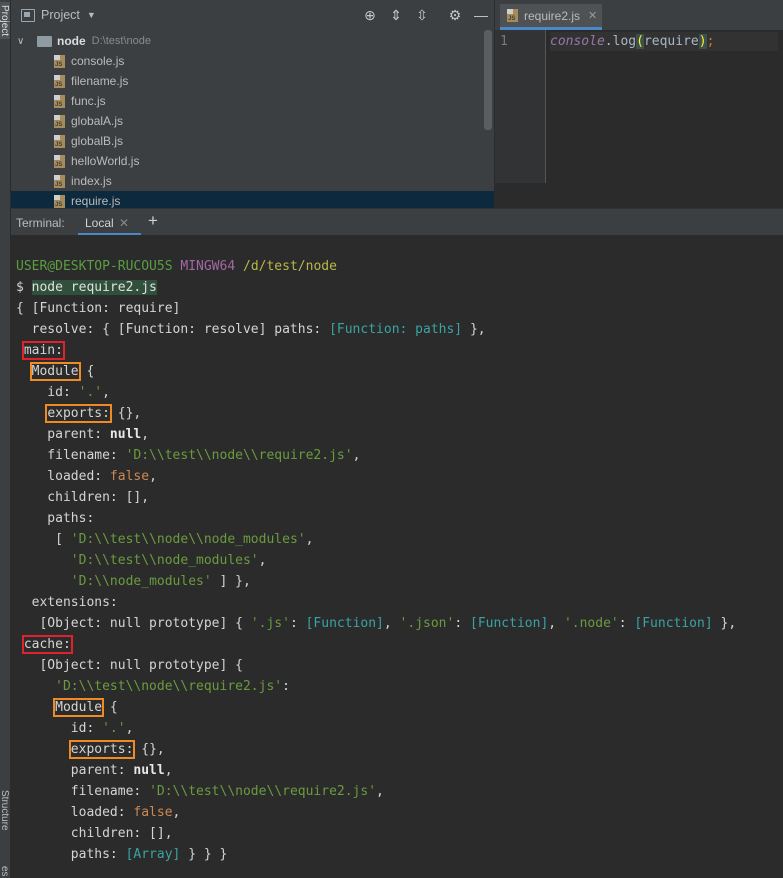 The height and width of the screenshot is (878, 783). What do you see at coordinates (125, 434) in the screenshot?
I see `output-null: null` at bounding box center [125, 434].